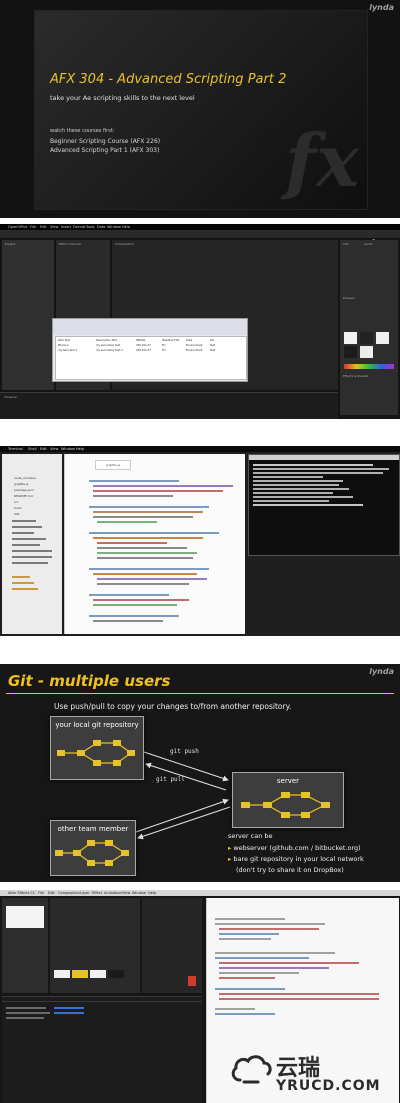  I want to click on sheet-cell: IMDate, so click(140, 340).